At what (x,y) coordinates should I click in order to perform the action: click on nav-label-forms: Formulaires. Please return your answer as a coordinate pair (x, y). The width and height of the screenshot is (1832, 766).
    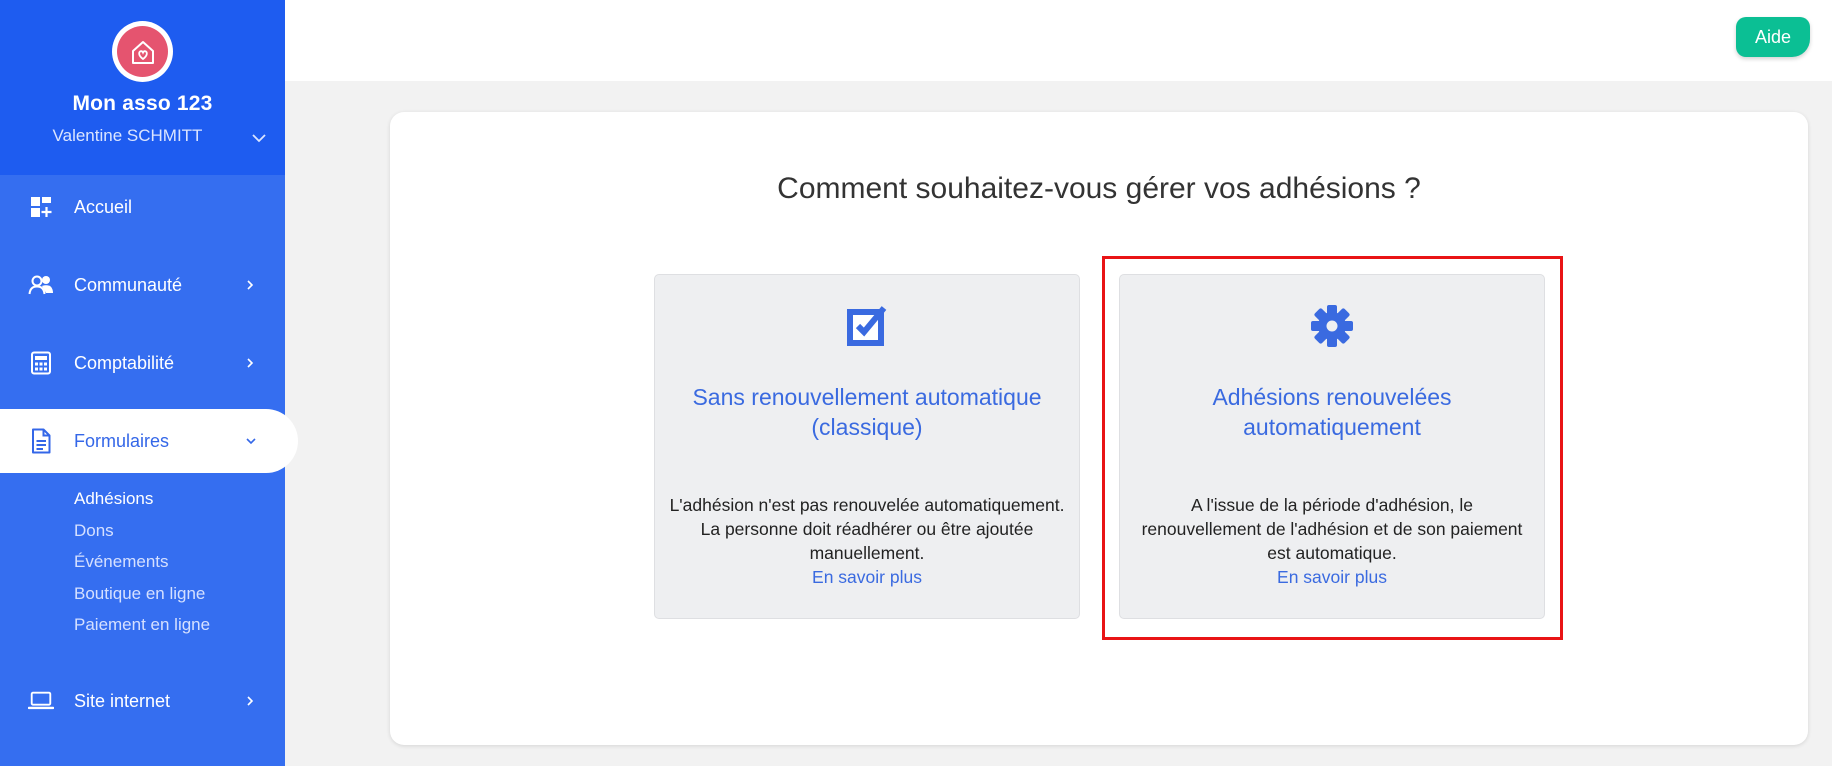
    Looking at the image, I should click on (122, 440).